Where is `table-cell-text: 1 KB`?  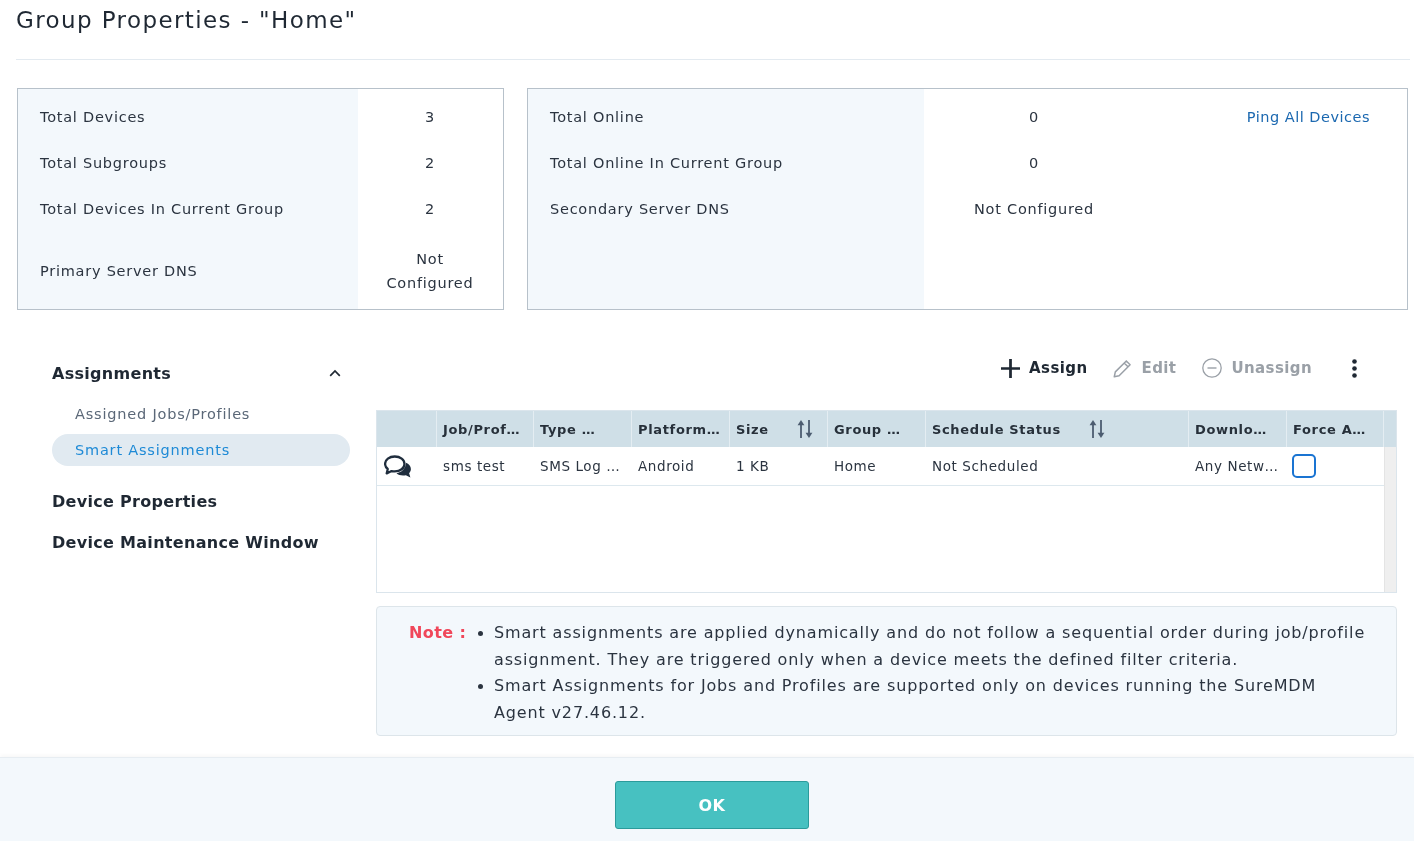
table-cell-text: 1 KB is located at coordinates (753, 466).